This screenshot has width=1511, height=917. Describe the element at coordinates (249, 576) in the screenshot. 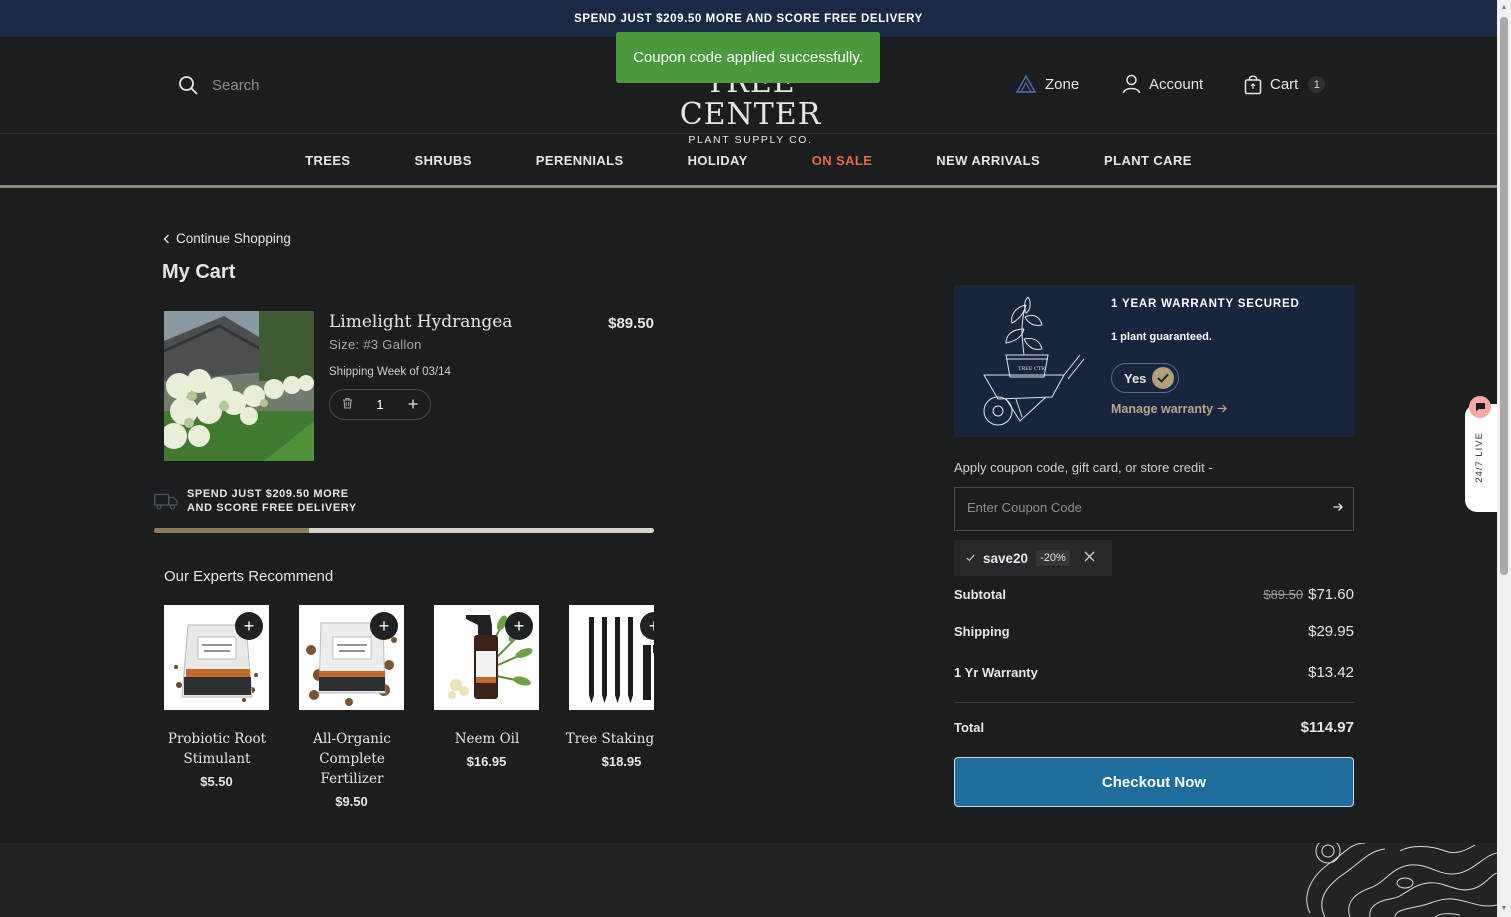

I see `recommendations-title: Our Experts Recommend` at that location.